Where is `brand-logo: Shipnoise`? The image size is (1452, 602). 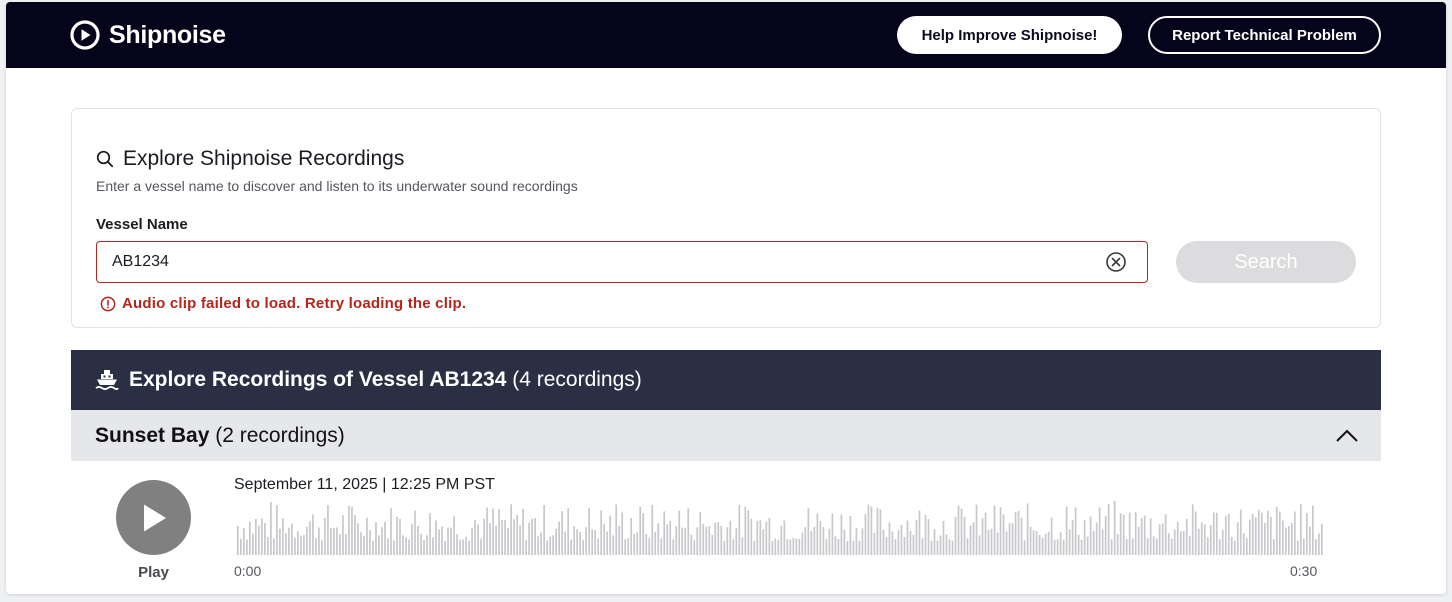 brand-logo: Shipnoise is located at coordinates (148, 35).